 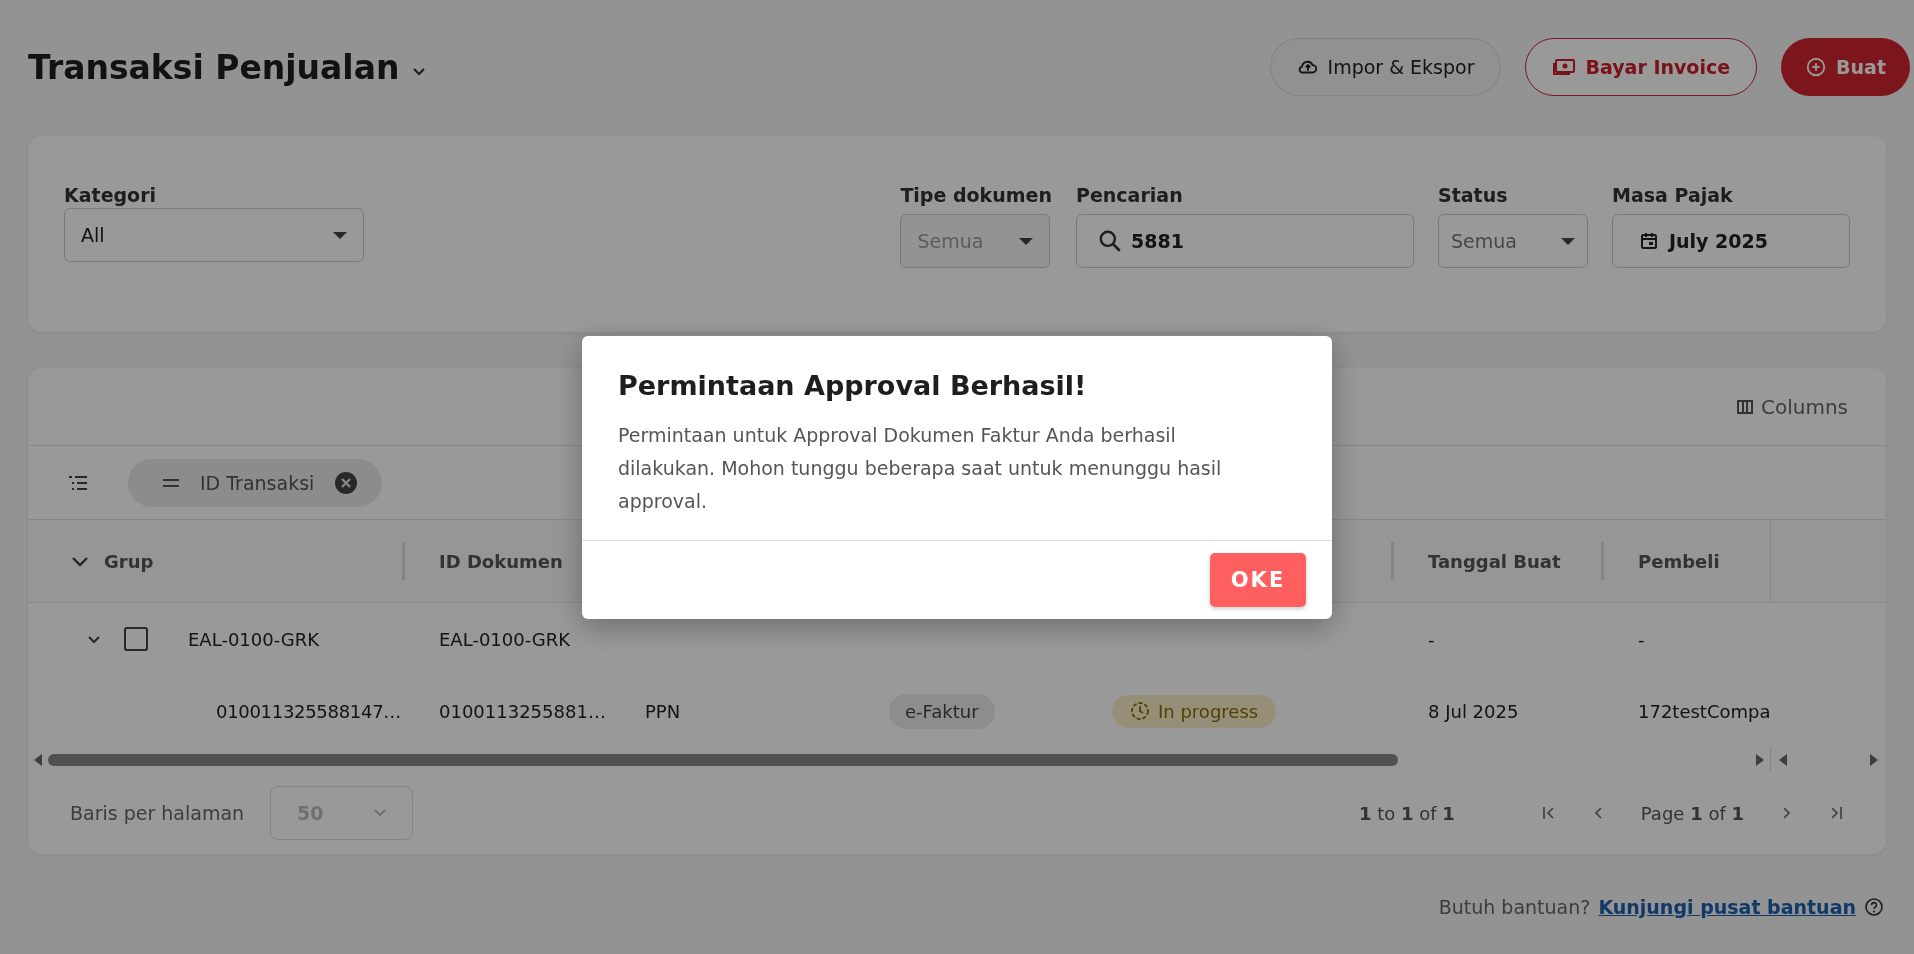 What do you see at coordinates (976, 195) in the screenshot?
I see `field-label: Tipe dokumen` at bounding box center [976, 195].